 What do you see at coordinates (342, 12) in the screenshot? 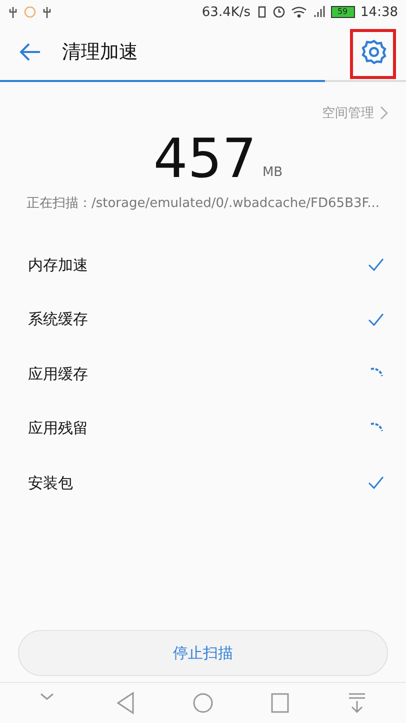
I see `battery-icon: 59` at bounding box center [342, 12].